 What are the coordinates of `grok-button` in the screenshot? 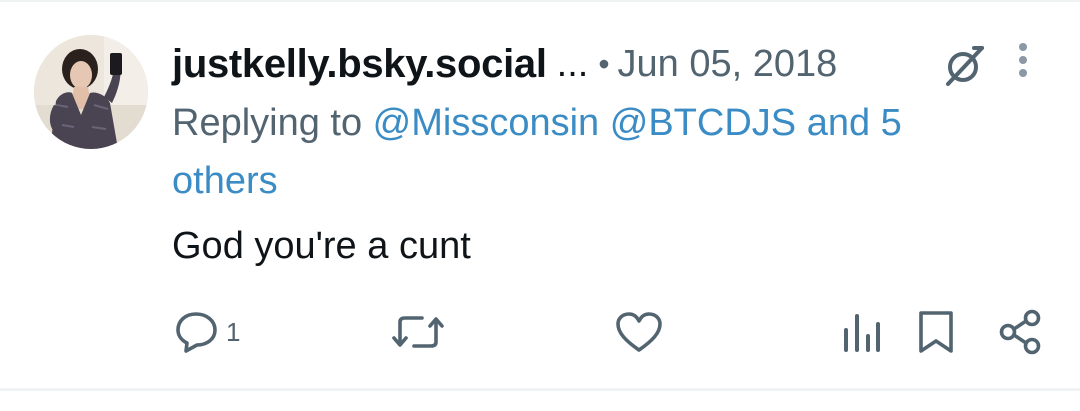 It's located at (965, 65).